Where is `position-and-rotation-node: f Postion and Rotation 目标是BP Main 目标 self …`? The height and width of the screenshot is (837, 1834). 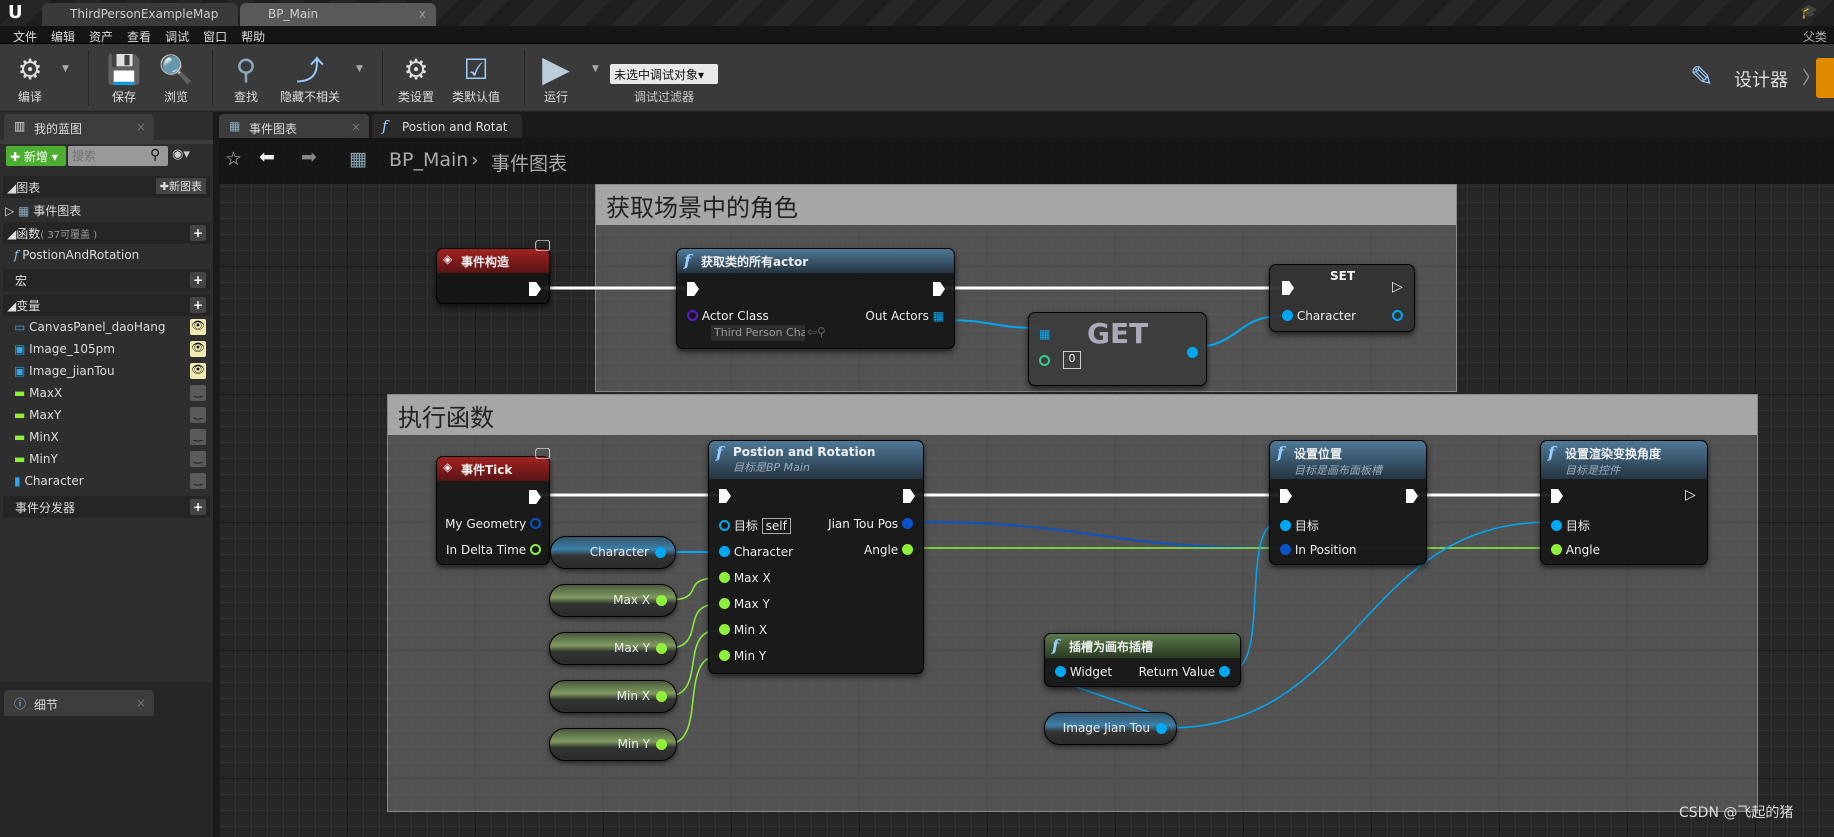
position-and-rotation-node: f Postion and Rotation 目标是BP Main 目标 self … is located at coordinates (816, 557).